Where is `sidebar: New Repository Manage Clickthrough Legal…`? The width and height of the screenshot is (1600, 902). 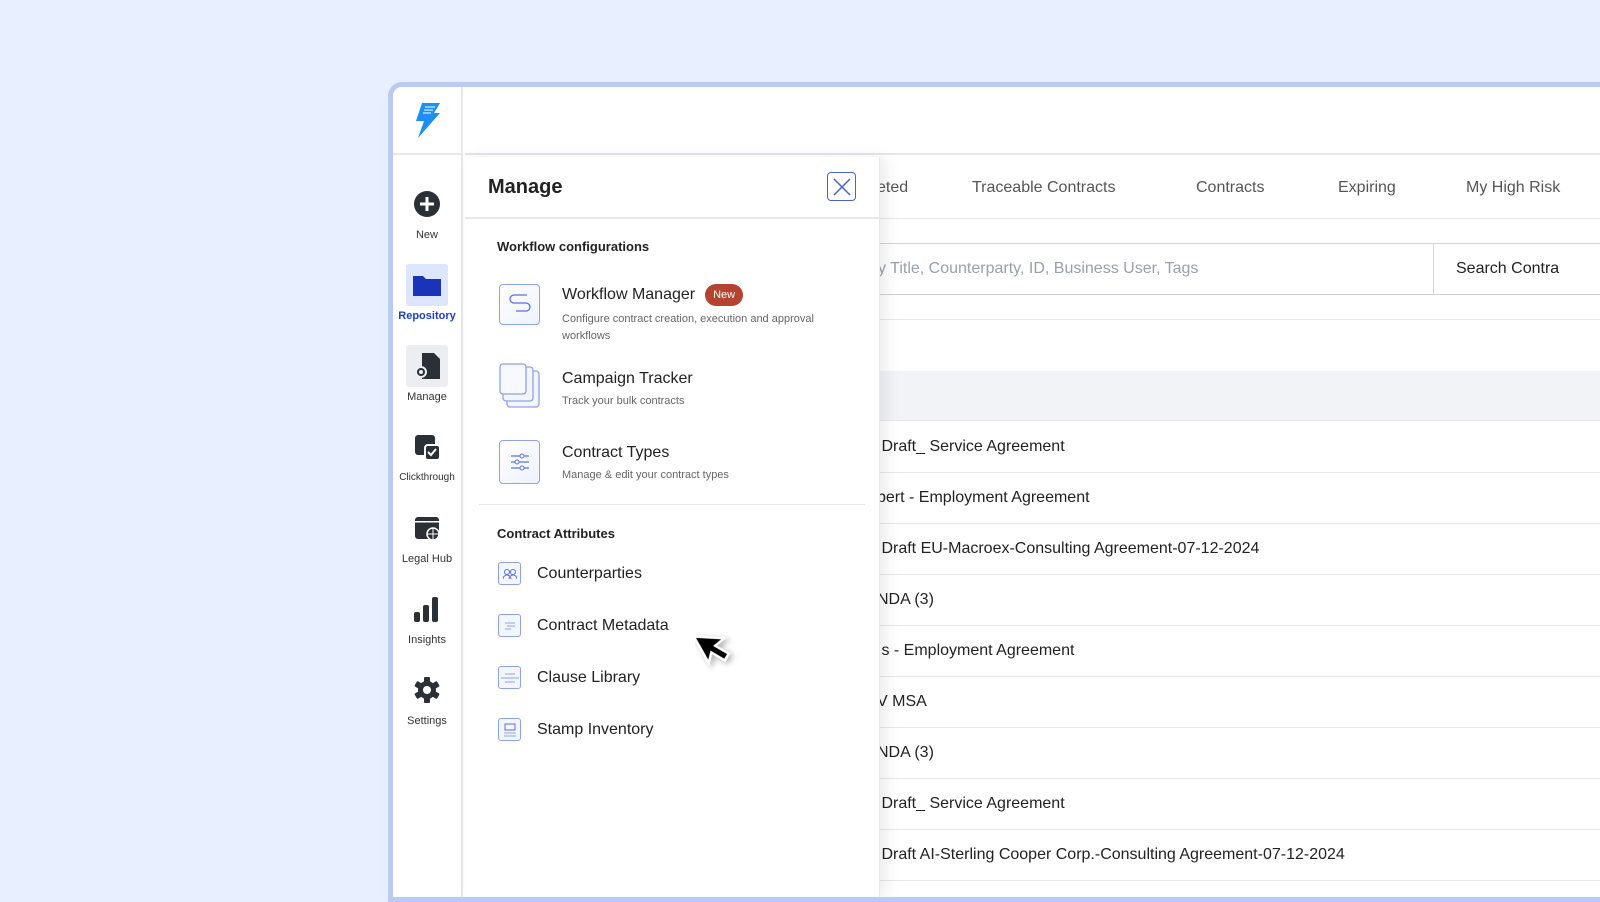 sidebar: New Repository Manage Clickthrough Legal… is located at coordinates (428, 492).